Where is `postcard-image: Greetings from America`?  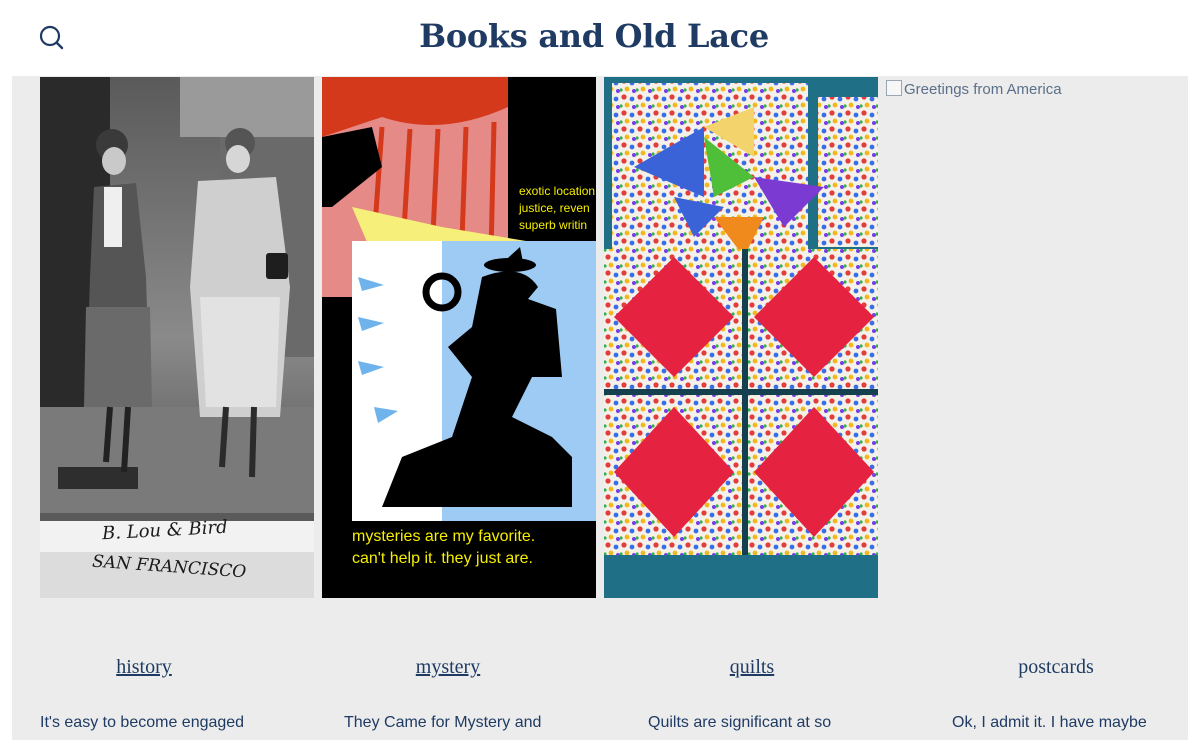 postcard-image: Greetings from America is located at coordinates (974, 89).